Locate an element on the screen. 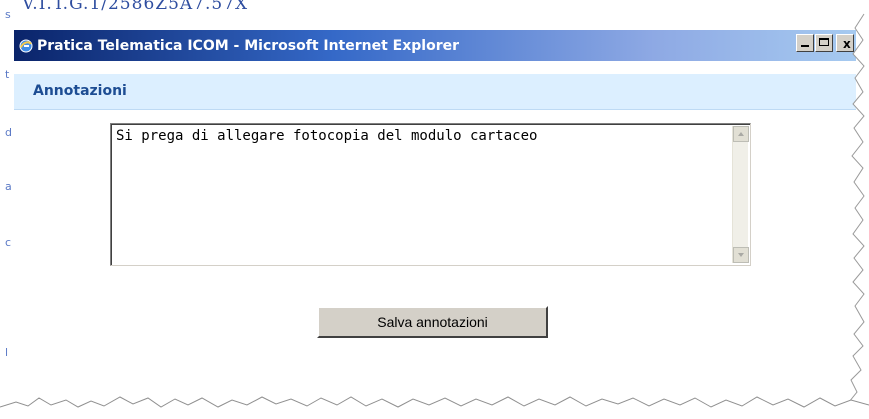  window-controls: x is located at coordinates (825, 43).